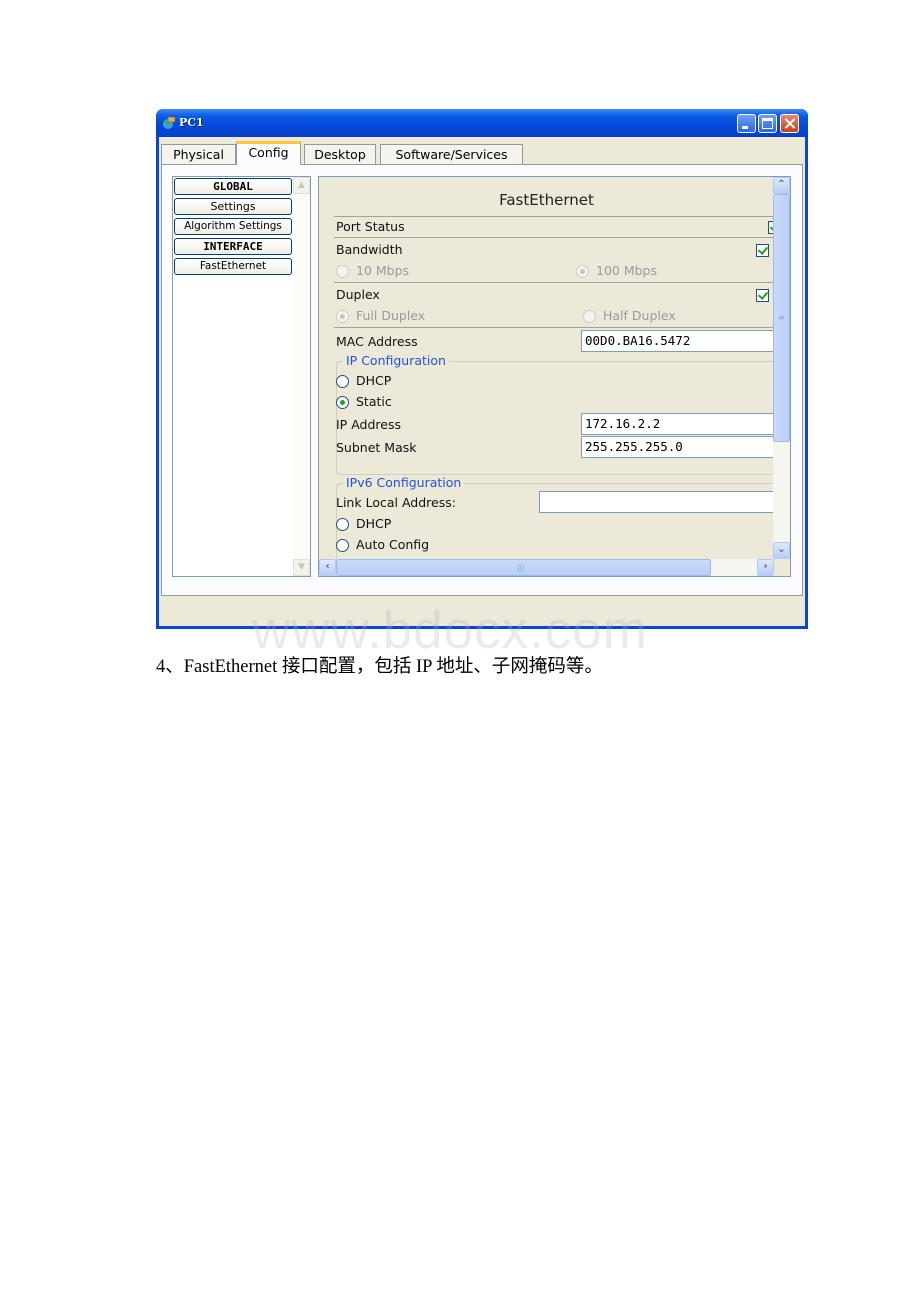 This screenshot has width=920, height=1302. Describe the element at coordinates (233, 226) in the screenshot. I see `sidebar-item-algorithm-settings: Algorithm Settings` at that location.